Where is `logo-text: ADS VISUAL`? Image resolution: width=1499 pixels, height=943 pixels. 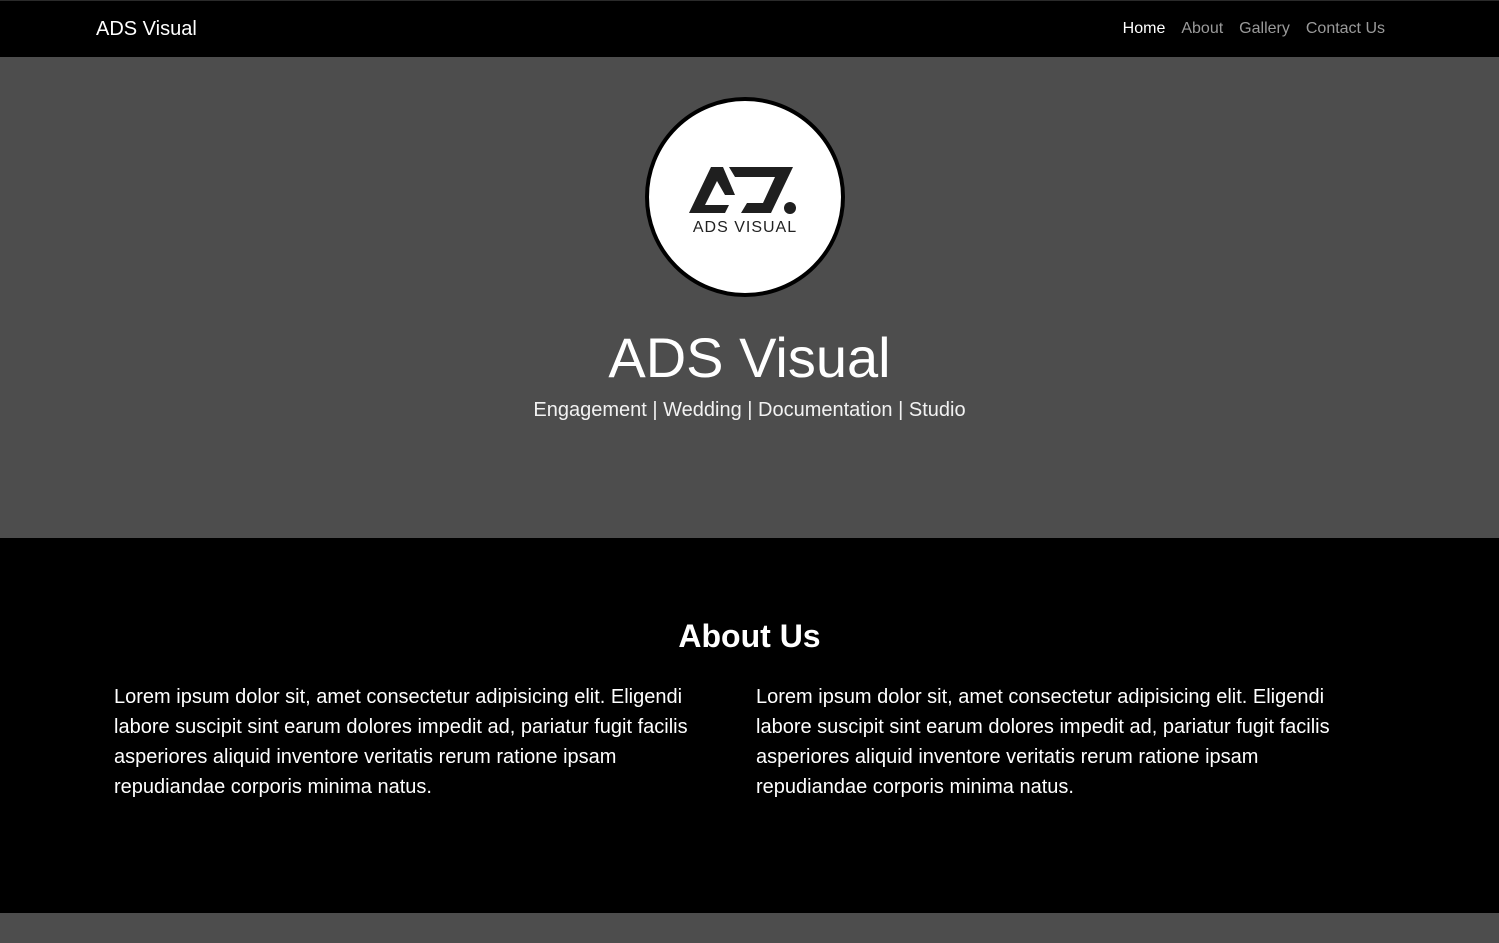
logo-text: ADS VISUAL is located at coordinates (745, 227).